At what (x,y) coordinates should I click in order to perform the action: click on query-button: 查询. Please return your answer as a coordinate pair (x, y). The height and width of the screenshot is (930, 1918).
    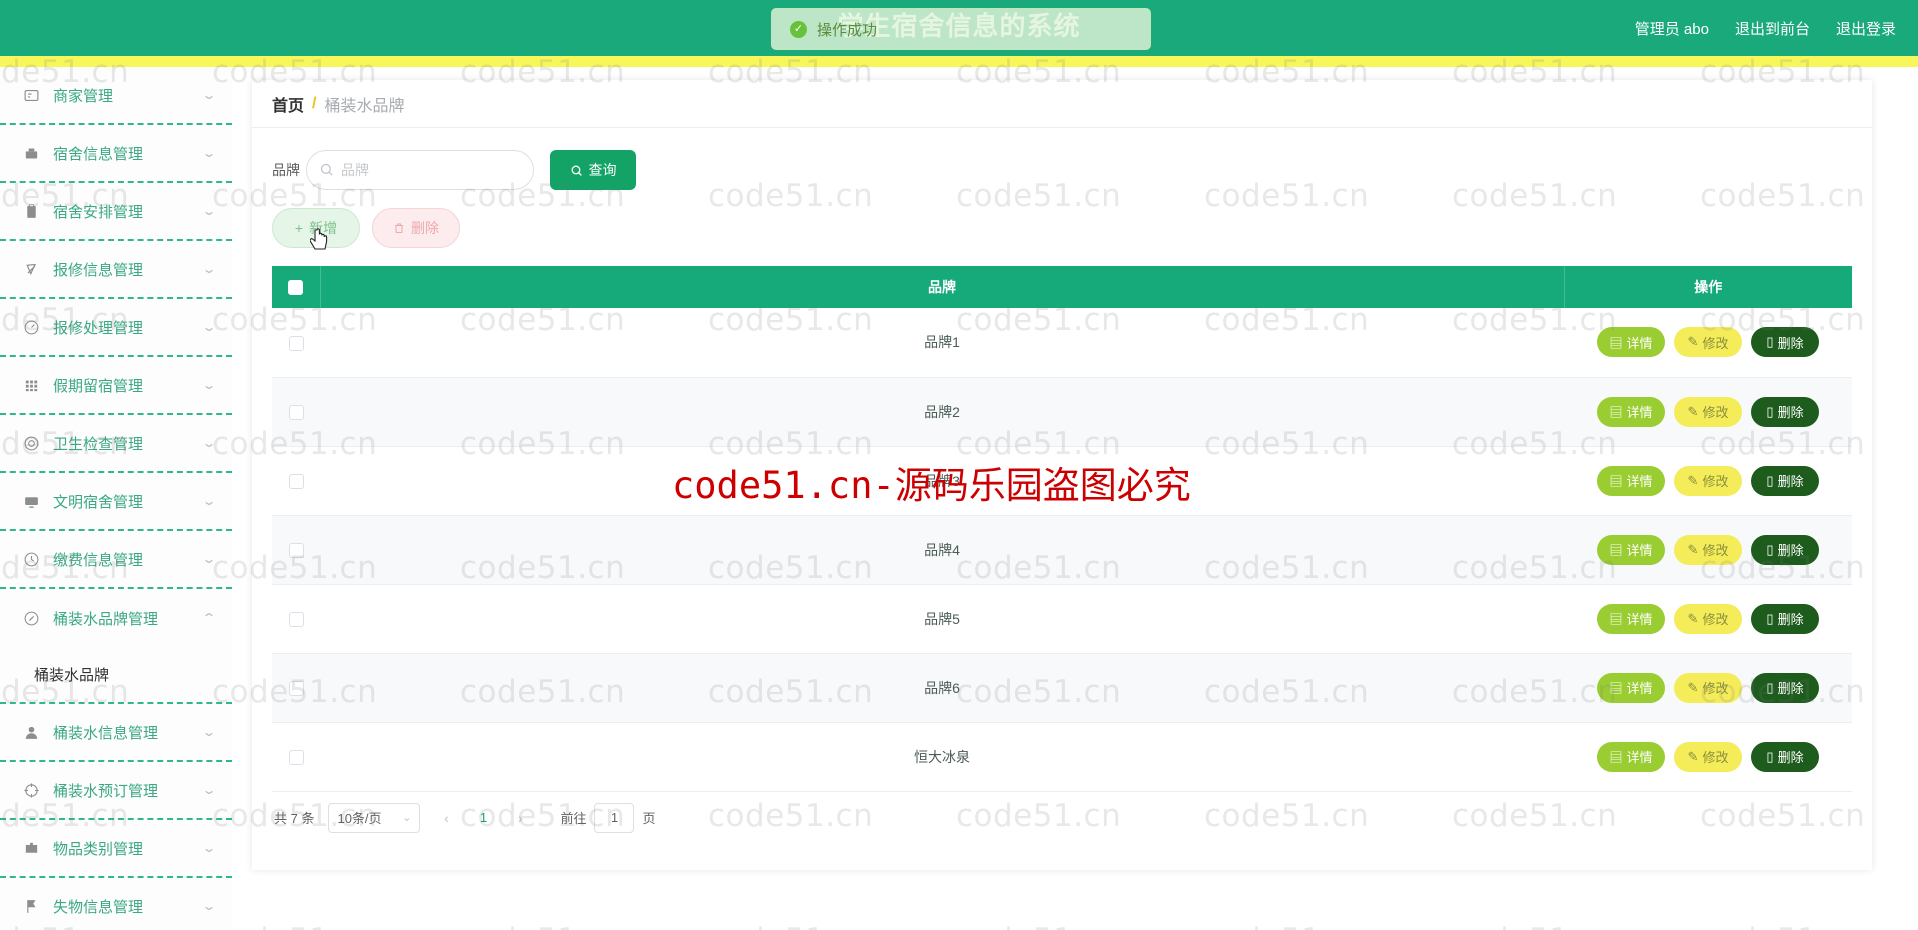
    Looking at the image, I should click on (593, 170).